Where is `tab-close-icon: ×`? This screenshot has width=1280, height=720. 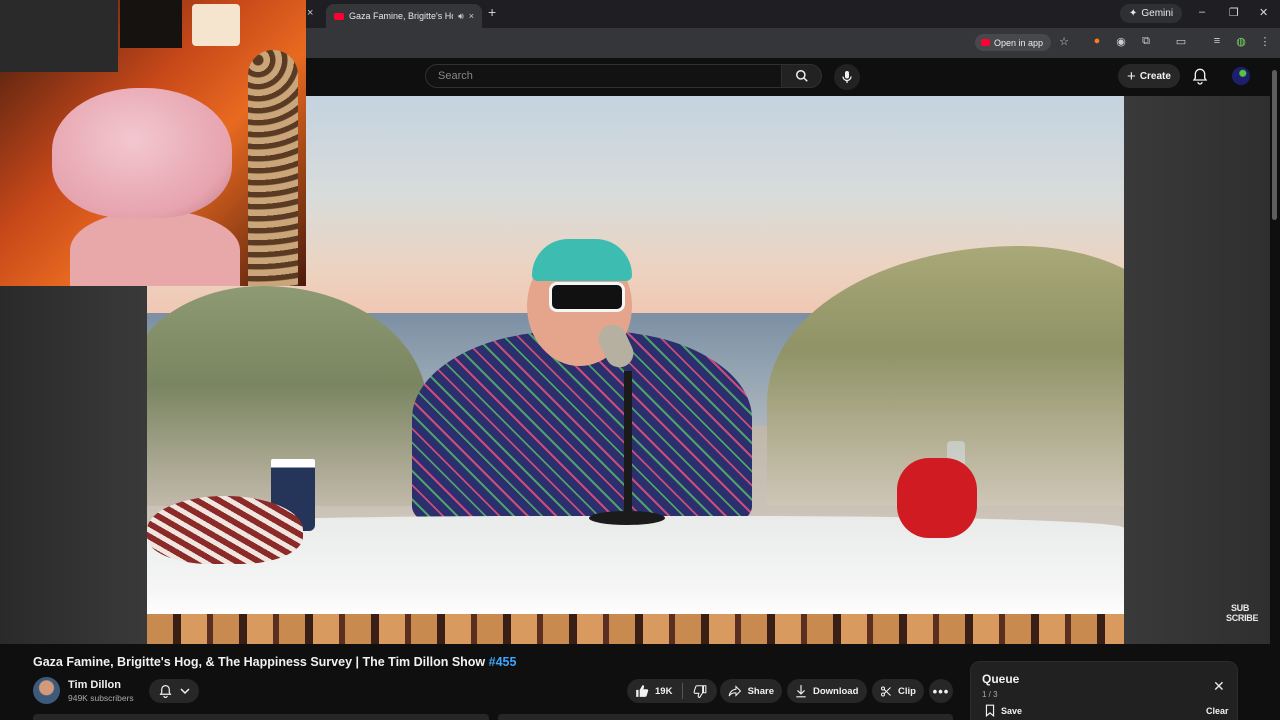 tab-close-icon: × is located at coordinates (471, 16).